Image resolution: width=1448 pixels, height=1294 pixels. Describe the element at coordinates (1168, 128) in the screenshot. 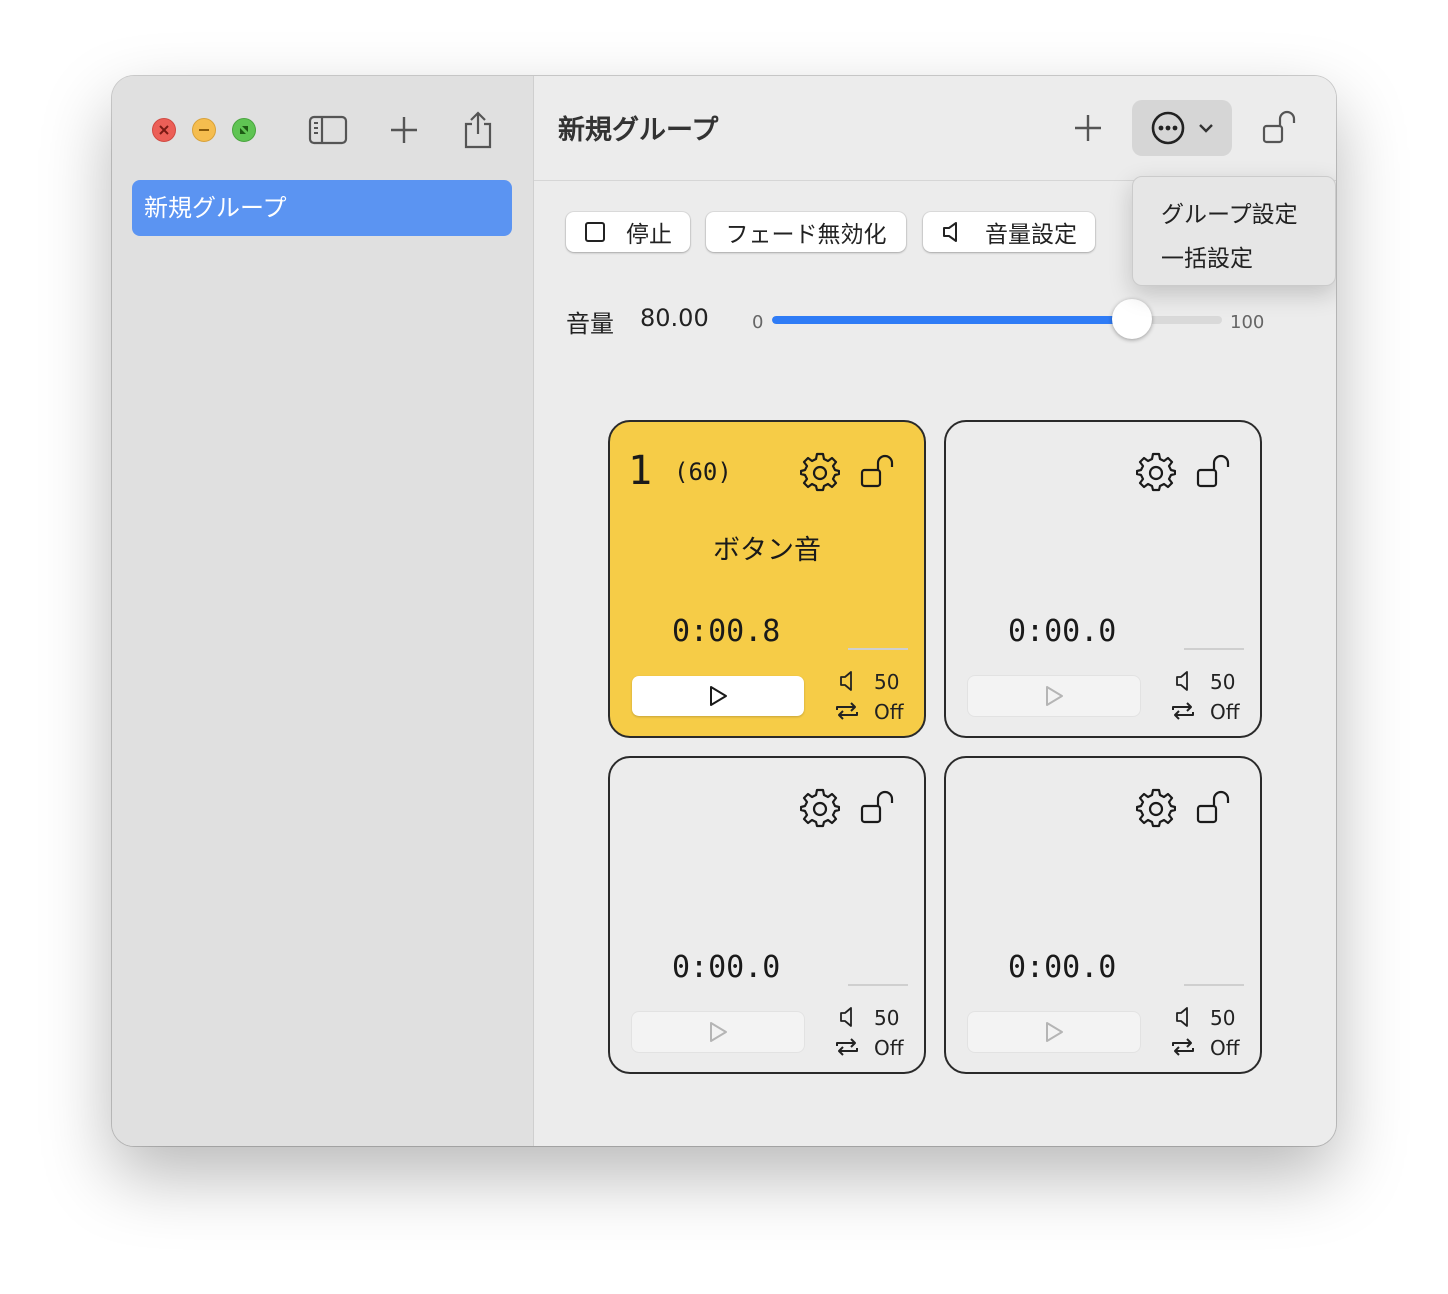

I see `ellipsis-circle-icon` at that location.